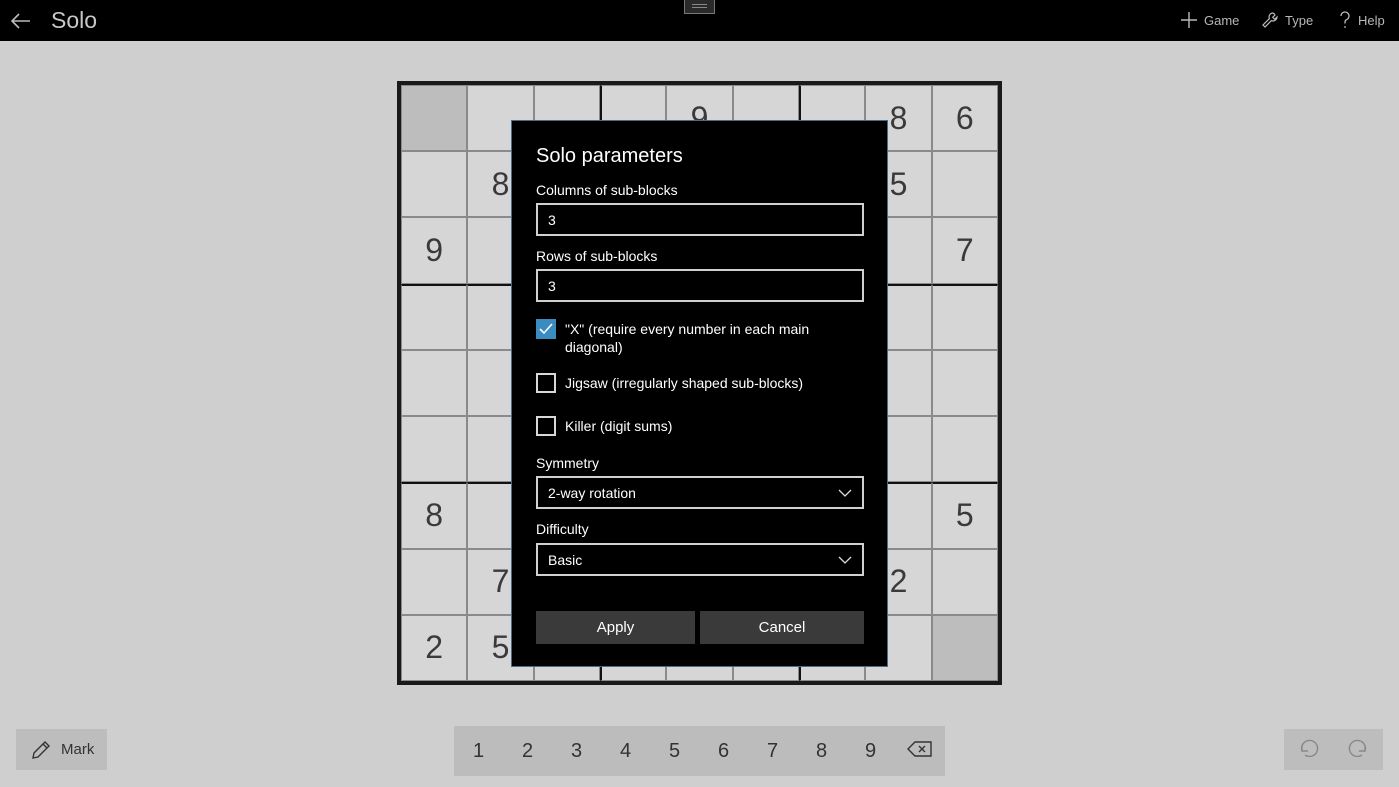 This screenshot has height=787, width=1399. Describe the element at coordinates (478, 751) in the screenshot. I see `number-button-1: 1` at that location.